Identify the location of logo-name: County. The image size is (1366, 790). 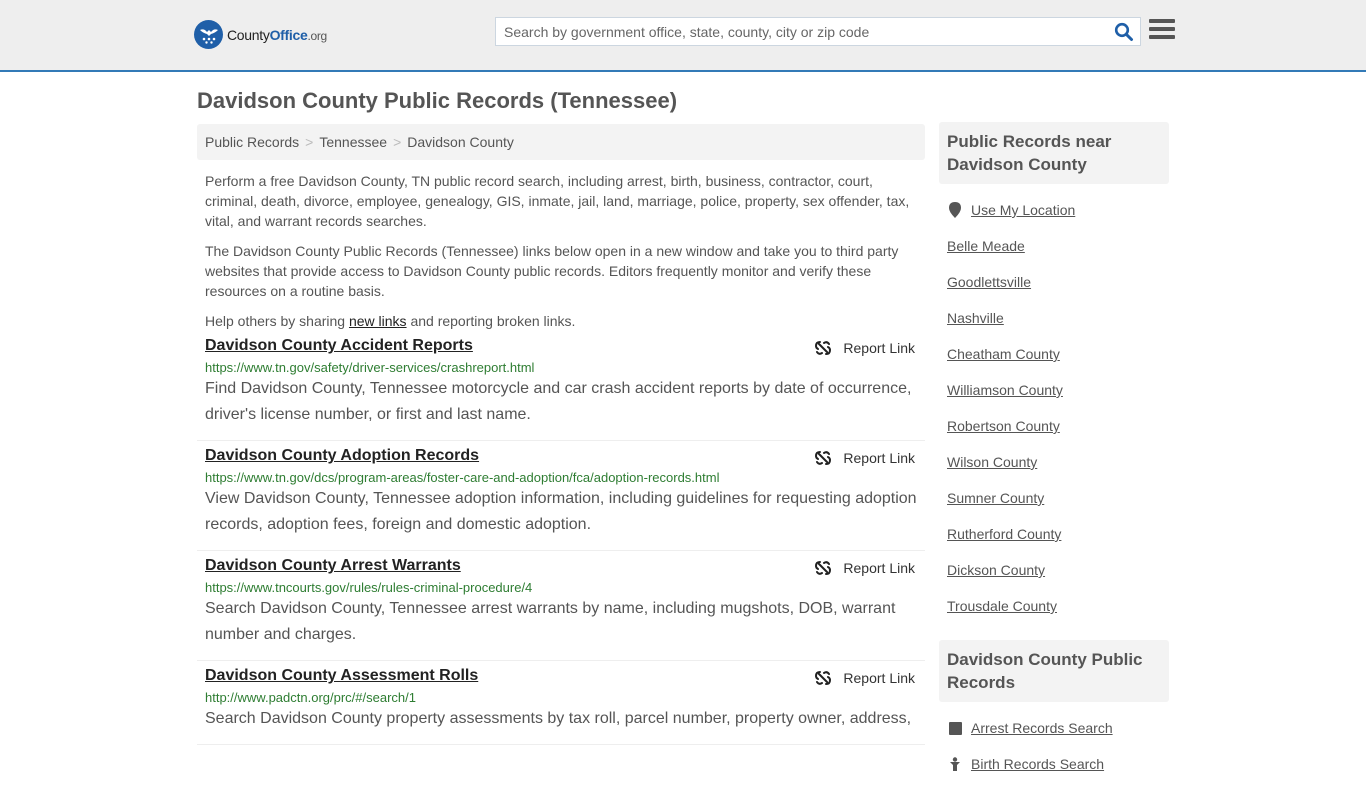
(248, 34).